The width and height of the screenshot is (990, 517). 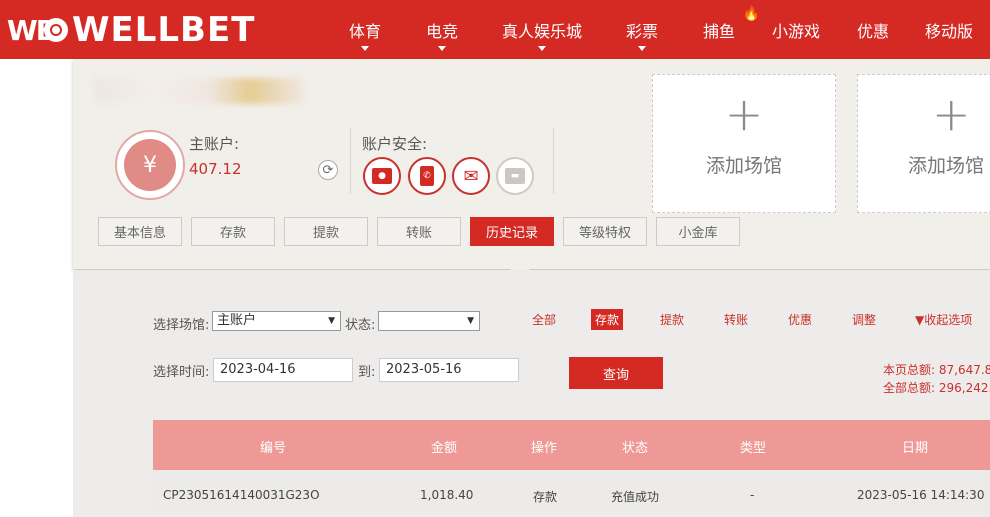 I want to click on logo-text: WELLBET, so click(x=164, y=30).